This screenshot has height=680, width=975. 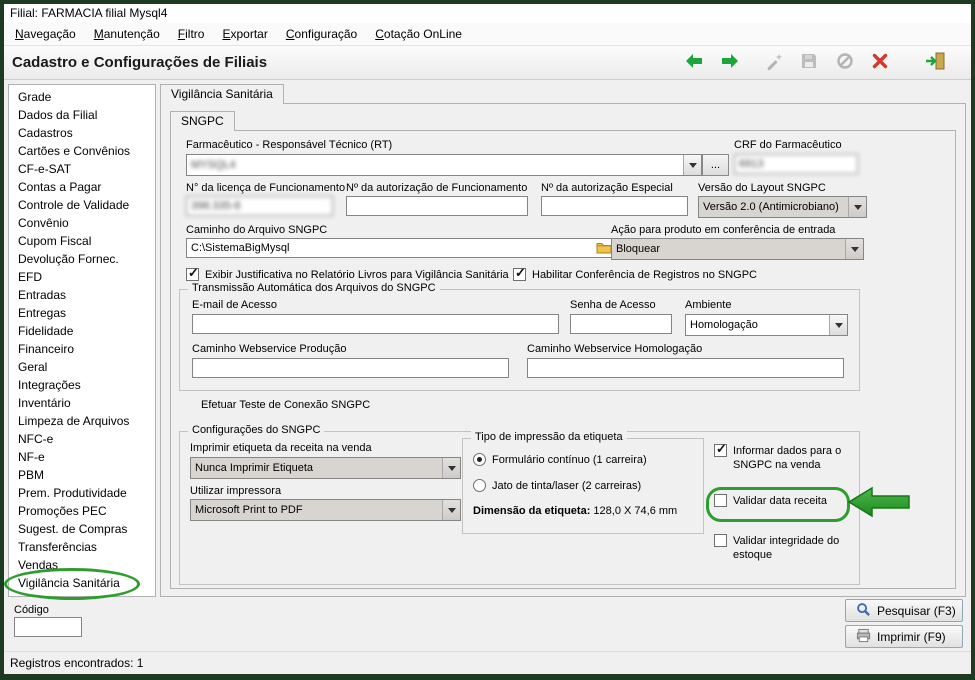 What do you see at coordinates (82, 151) in the screenshot?
I see `sidebar-item: Cartões e Convênios` at bounding box center [82, 151].